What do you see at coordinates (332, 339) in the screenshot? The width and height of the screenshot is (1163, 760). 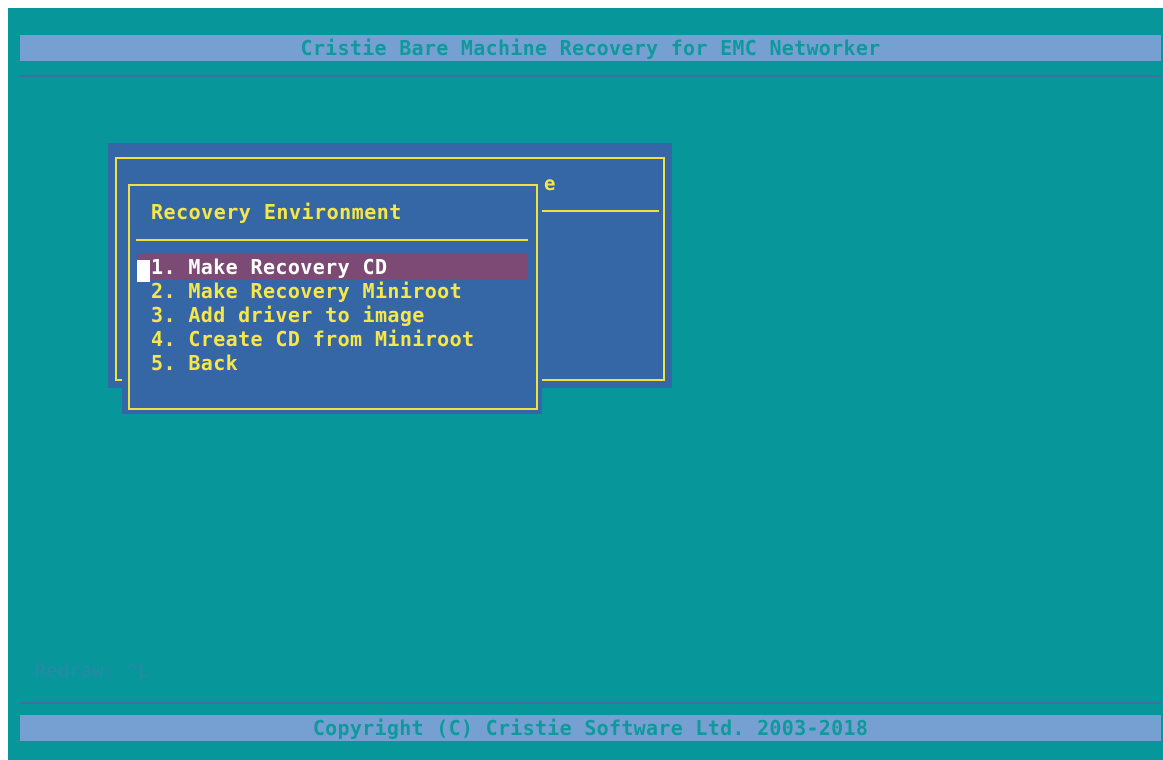 I see `menu-item-create-cd-from-miniroot: 4. Create CD from Miniroot` at bounding box center [332, 339].